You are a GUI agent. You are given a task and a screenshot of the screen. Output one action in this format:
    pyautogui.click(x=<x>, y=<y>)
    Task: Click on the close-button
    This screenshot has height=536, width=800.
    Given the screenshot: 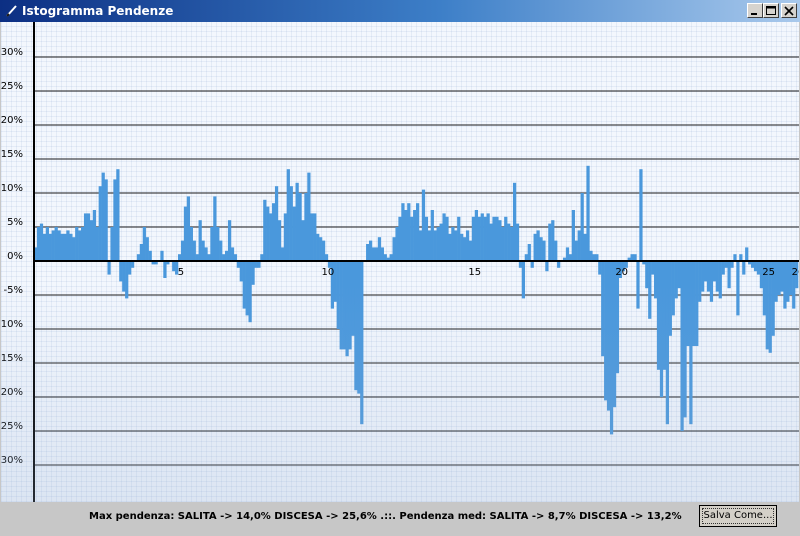 What is the action you would take?
    pyautogui.click(x=789, y=10)
    